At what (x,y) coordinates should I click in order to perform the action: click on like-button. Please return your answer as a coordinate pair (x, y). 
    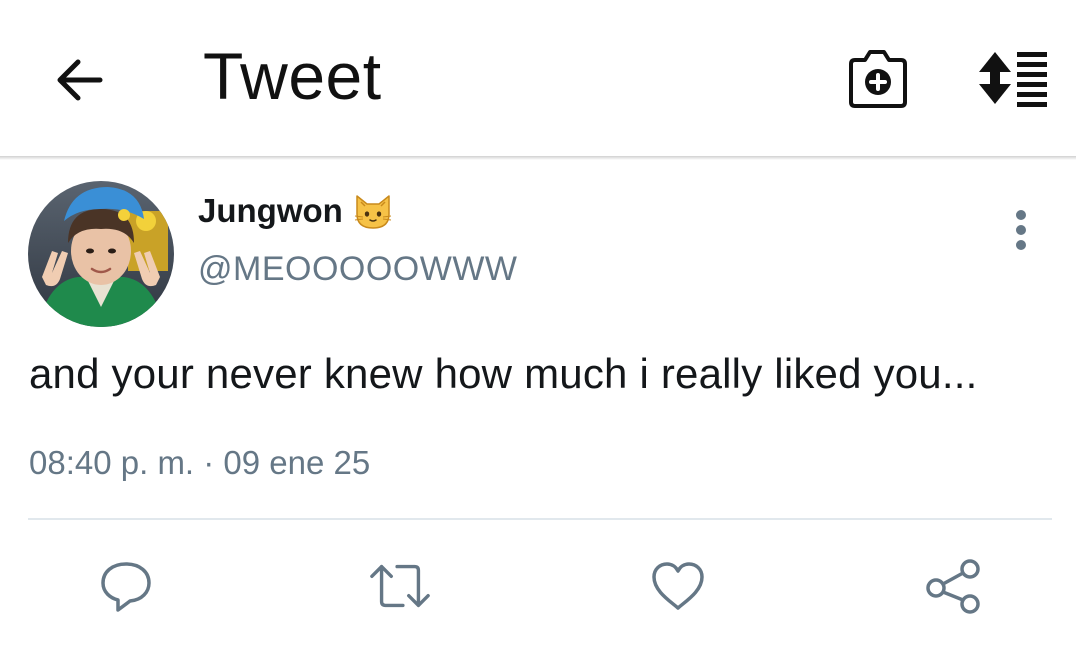
    Looking at the image, I should click on (678, 586).